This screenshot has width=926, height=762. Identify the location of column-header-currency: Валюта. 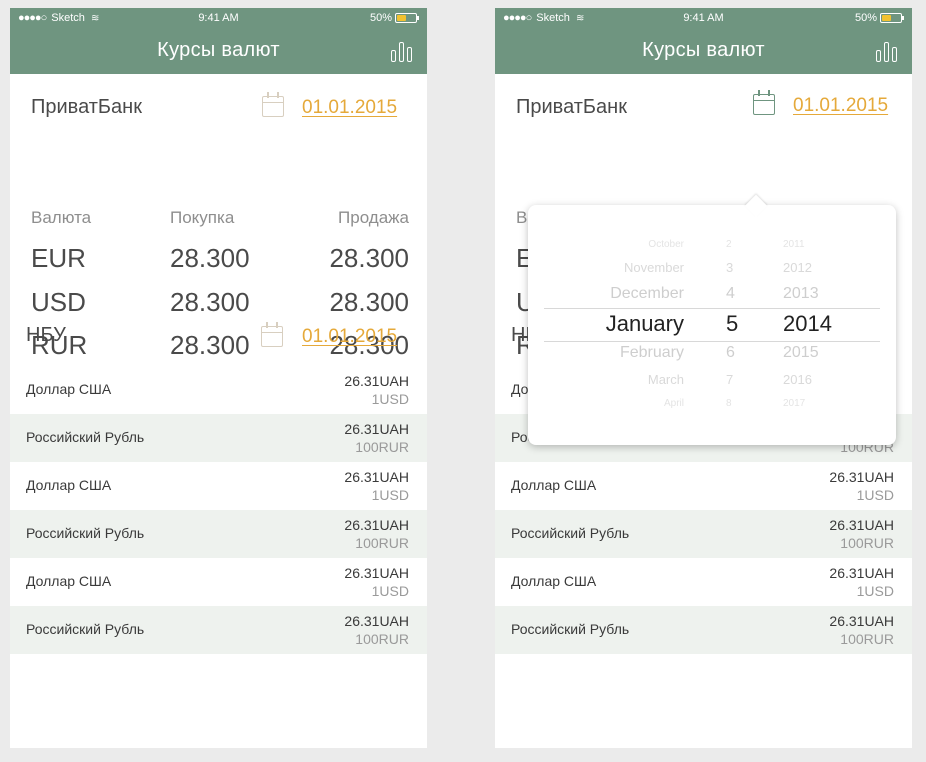
(61, 217).